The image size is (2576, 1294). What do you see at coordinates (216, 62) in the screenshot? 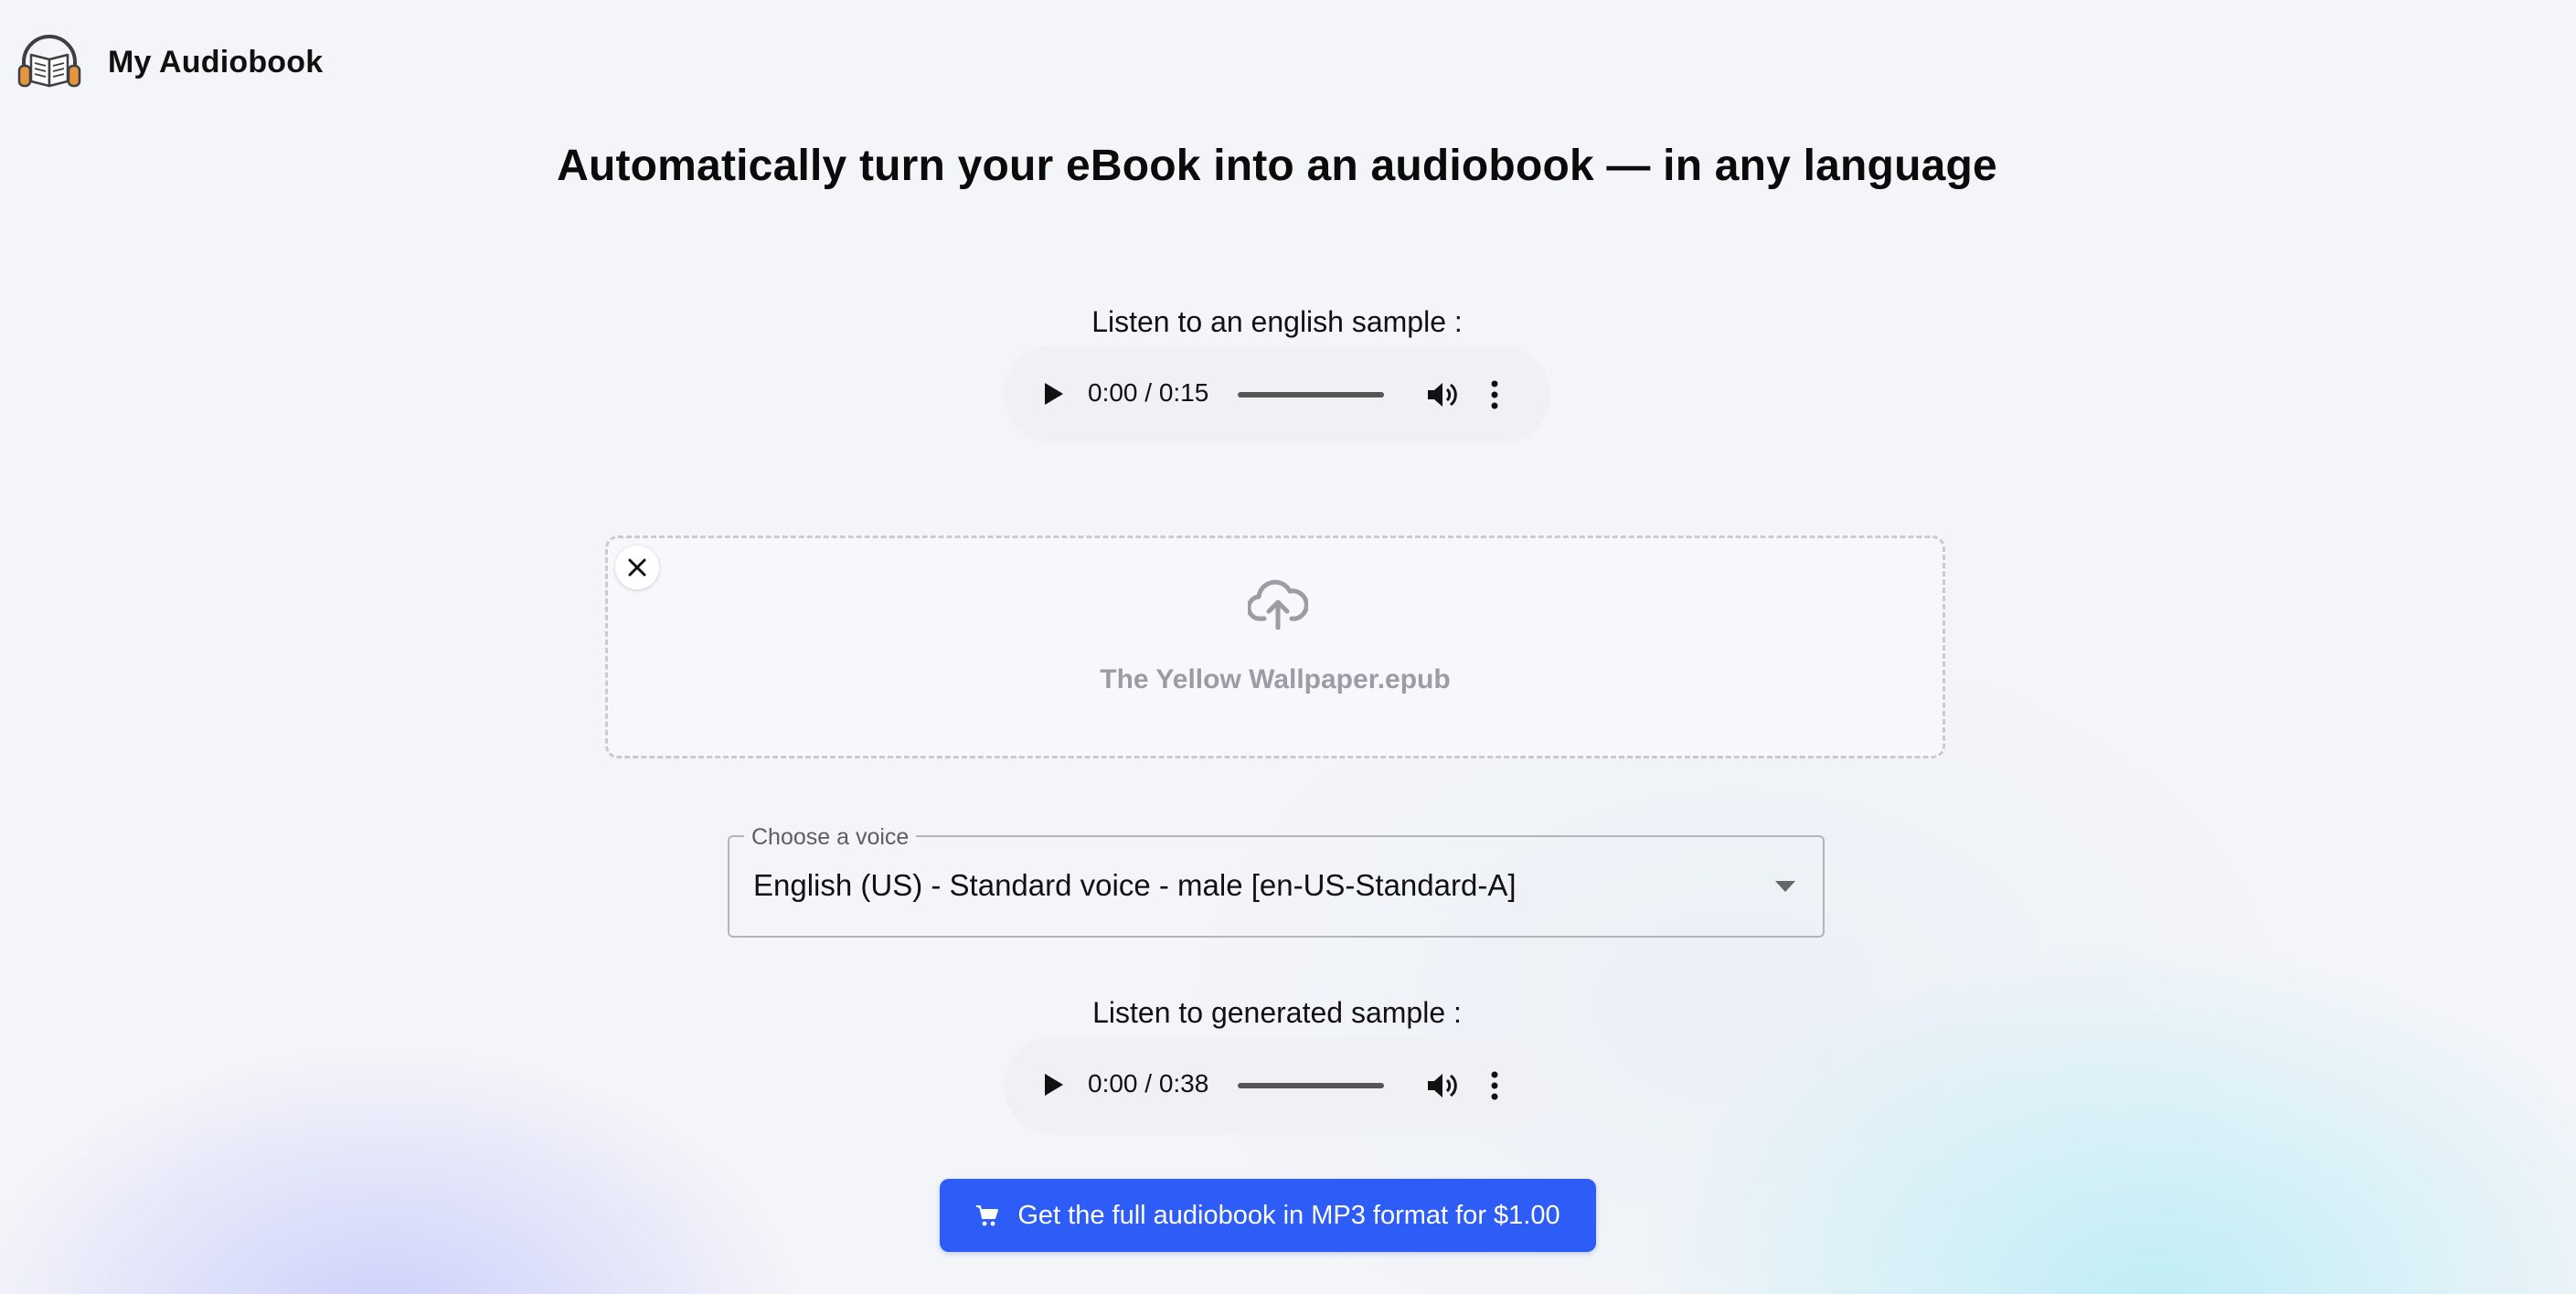
I see `app-name: My Audiobook` at bounding box center [216, 62].